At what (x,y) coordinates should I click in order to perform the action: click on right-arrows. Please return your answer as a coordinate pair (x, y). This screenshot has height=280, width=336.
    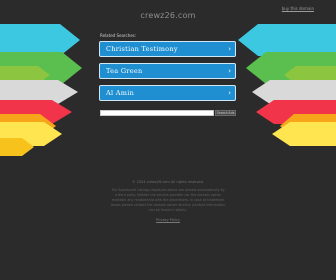
    Looking at the image, I should click on (287, 85).